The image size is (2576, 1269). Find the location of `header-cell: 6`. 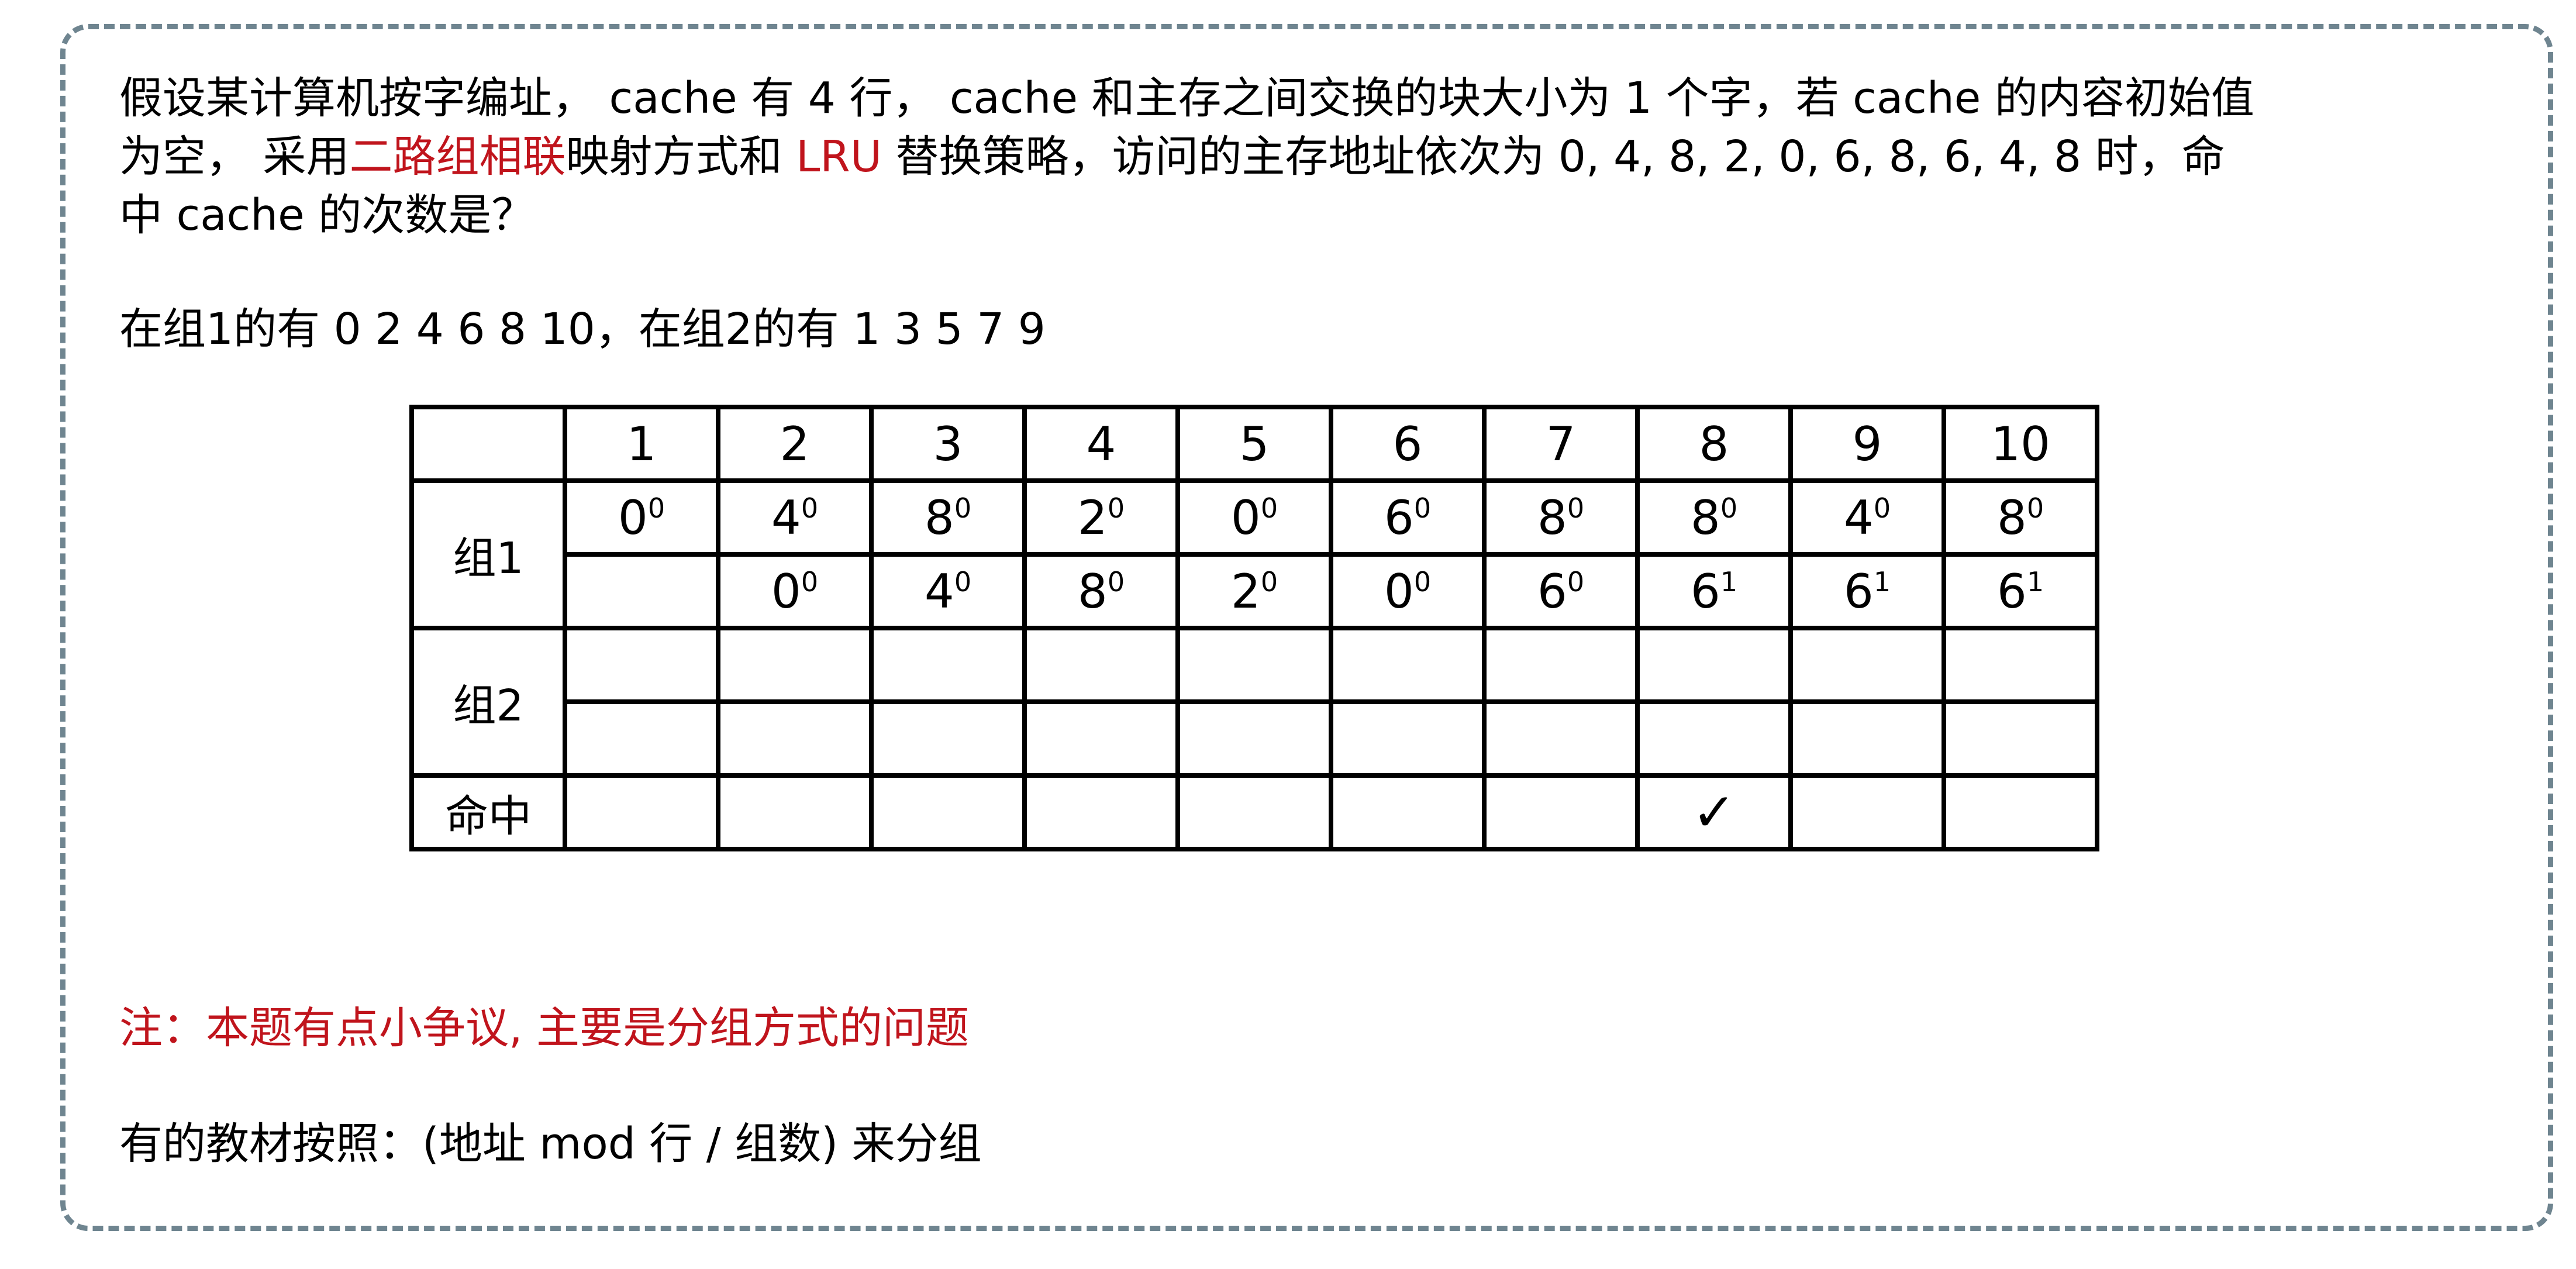

header-cell: 6 is located at coordinates (1408, 444).